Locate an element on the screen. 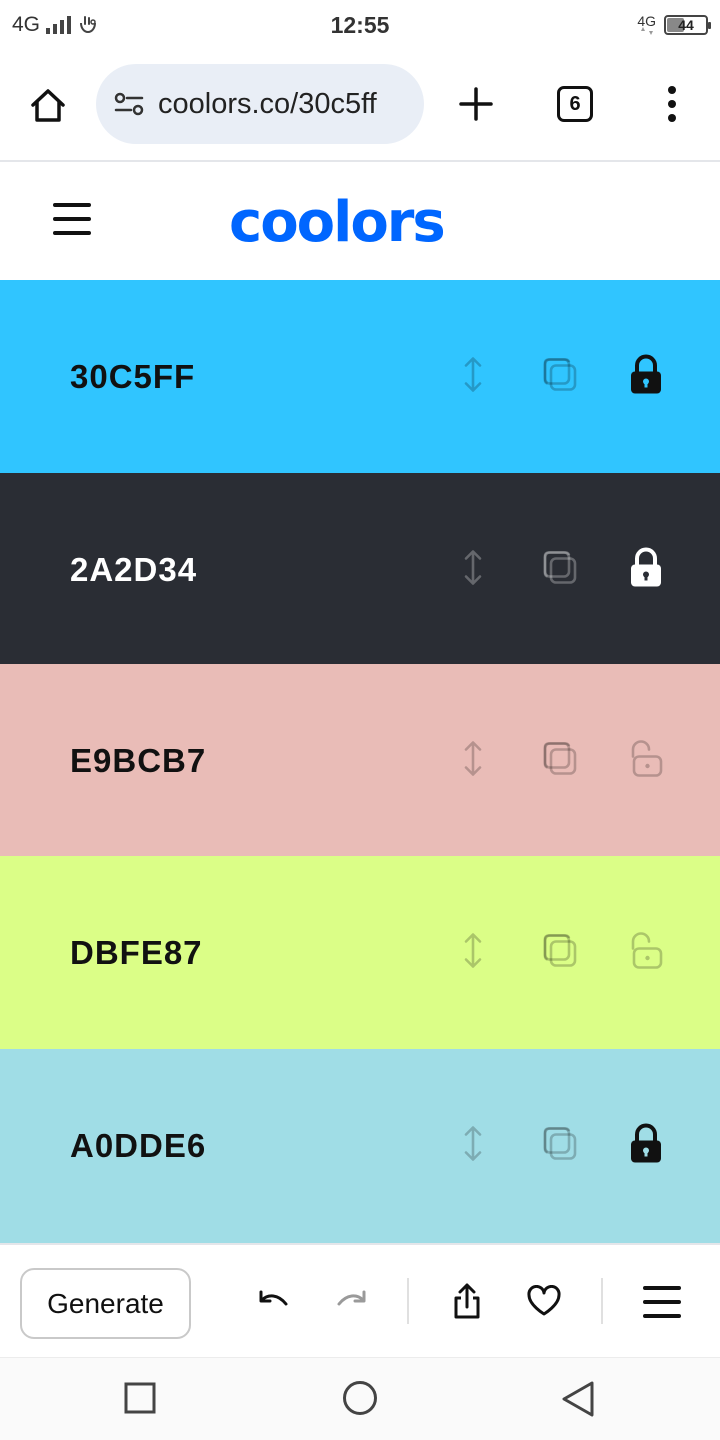  toolbar-menu-button is located at coordinates (662, 1302).